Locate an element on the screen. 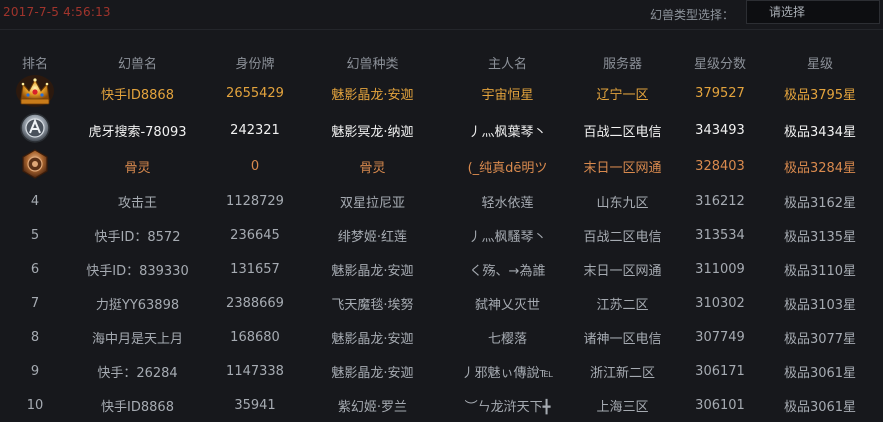  header-server: 服务器 is located at coordinates (622, 64).